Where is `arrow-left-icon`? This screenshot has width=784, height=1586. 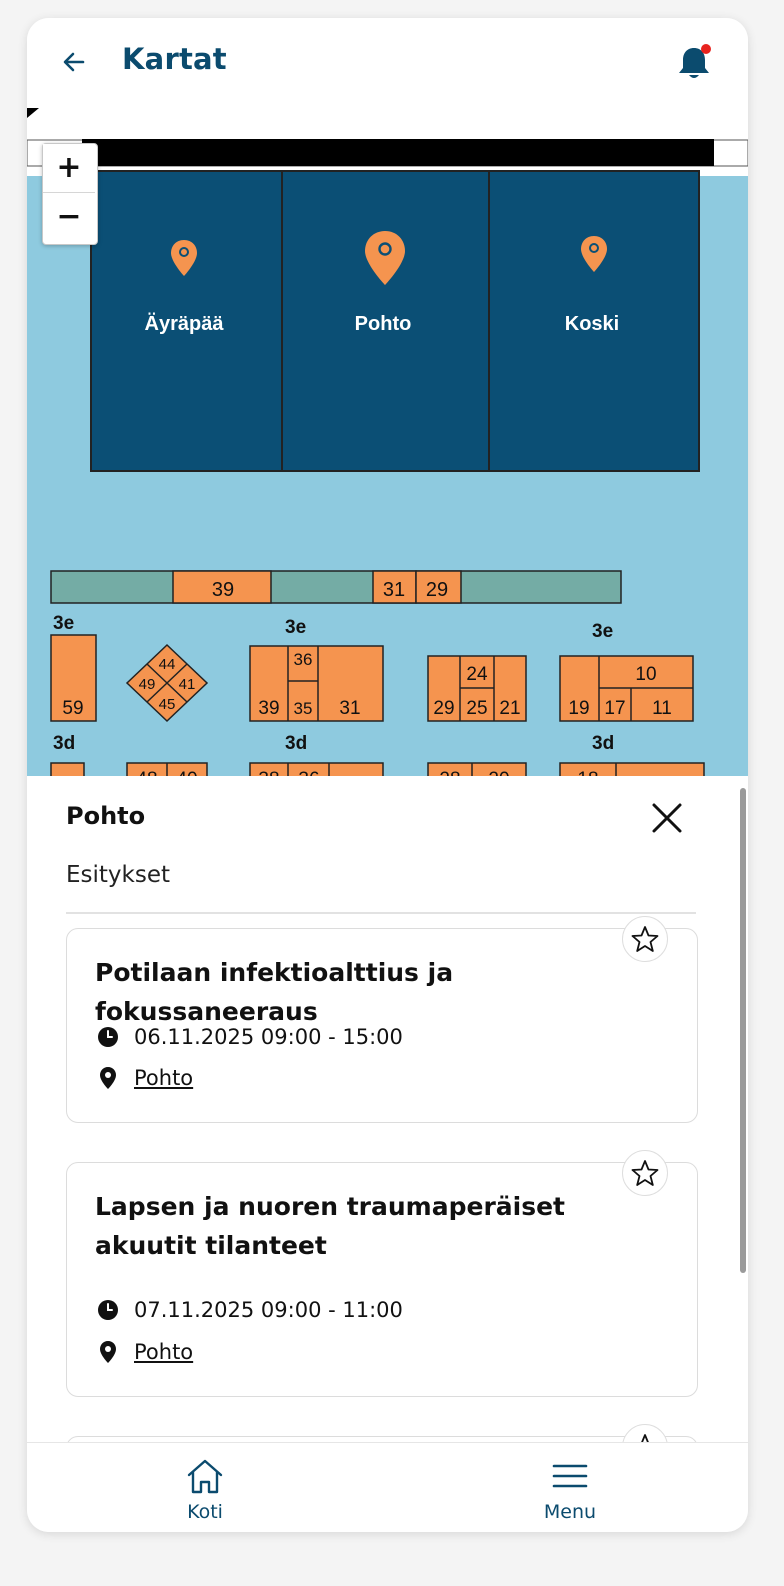 arrow-left-icon is located at coordinates (74, 62).